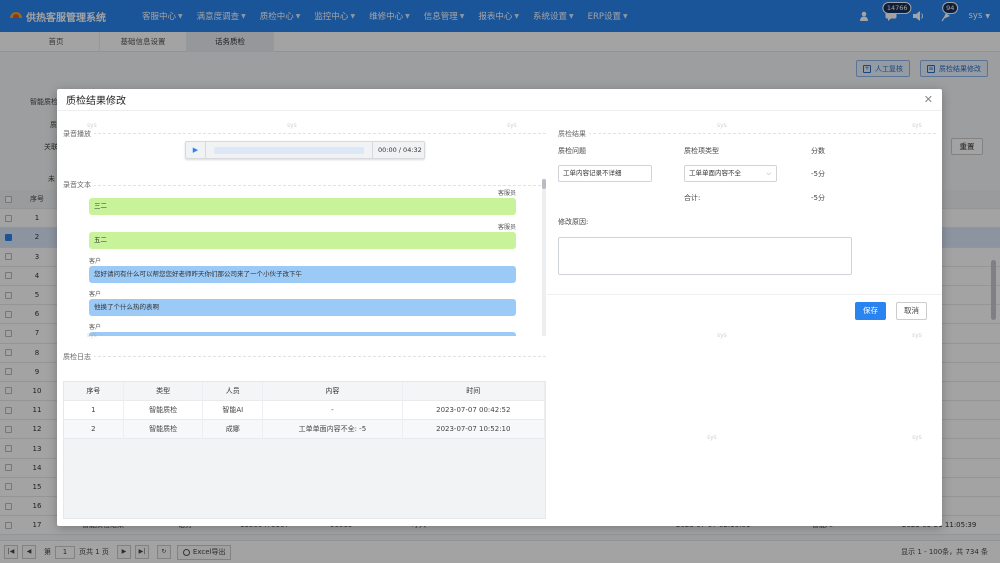 The image size is (1000, 563). I want to click on chat-bubble: 三二, so click(302, 206).